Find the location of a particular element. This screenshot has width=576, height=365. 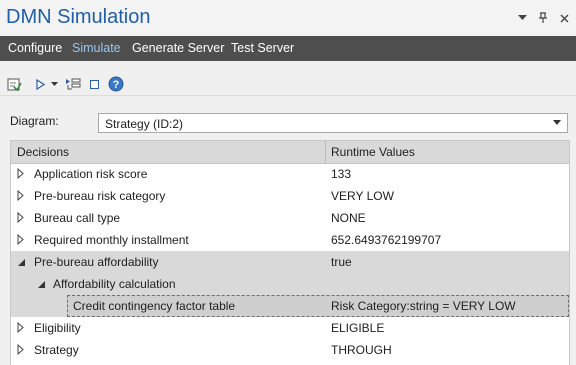

runtime-value: 133 is located at coordinates (341, 174).